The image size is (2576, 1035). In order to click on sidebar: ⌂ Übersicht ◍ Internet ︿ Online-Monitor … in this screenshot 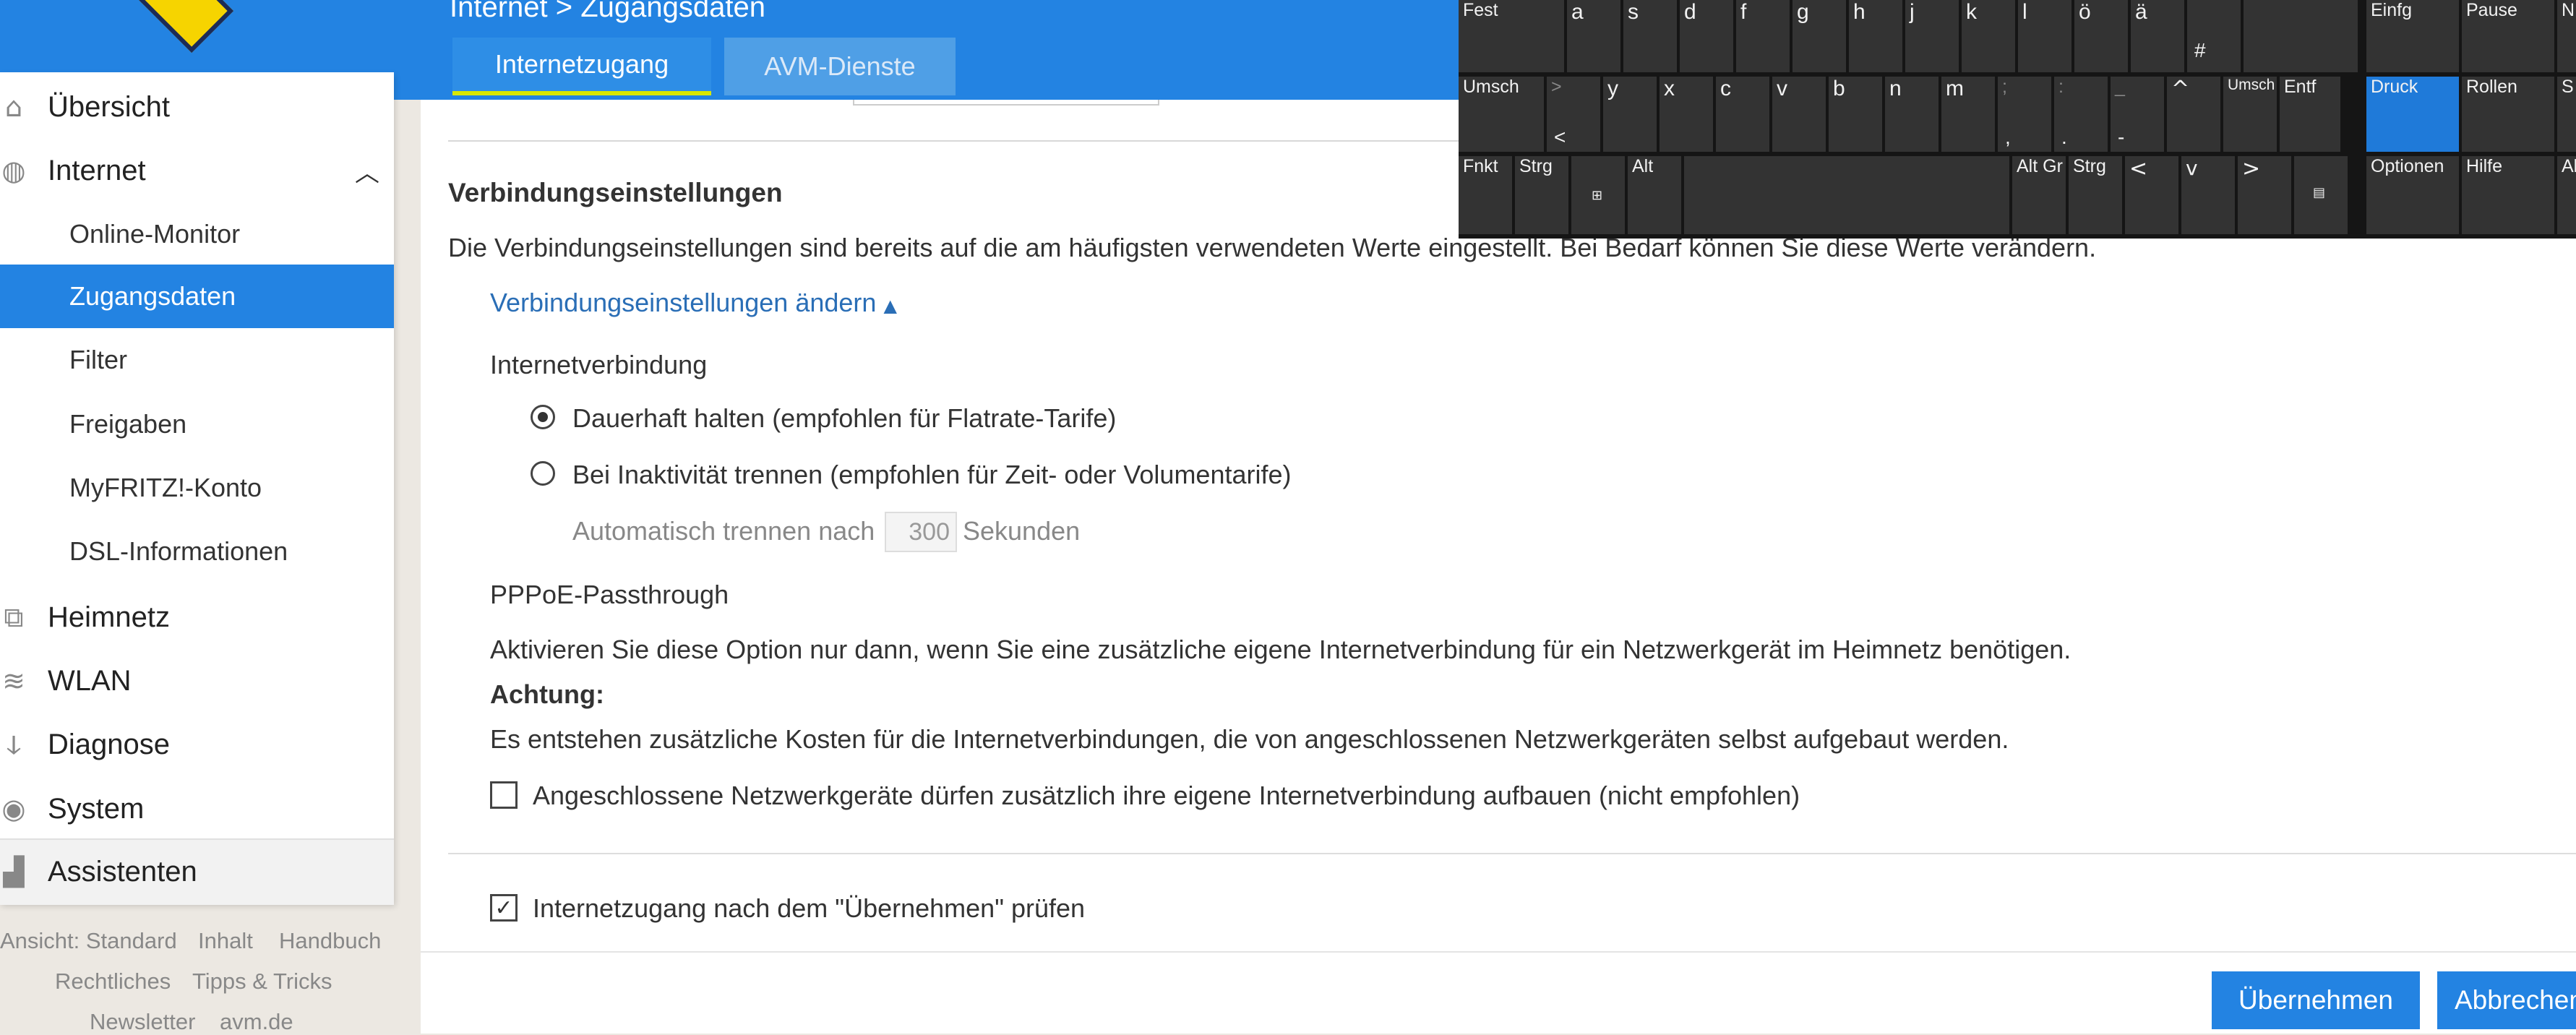, I will do `click(197, 488)`.